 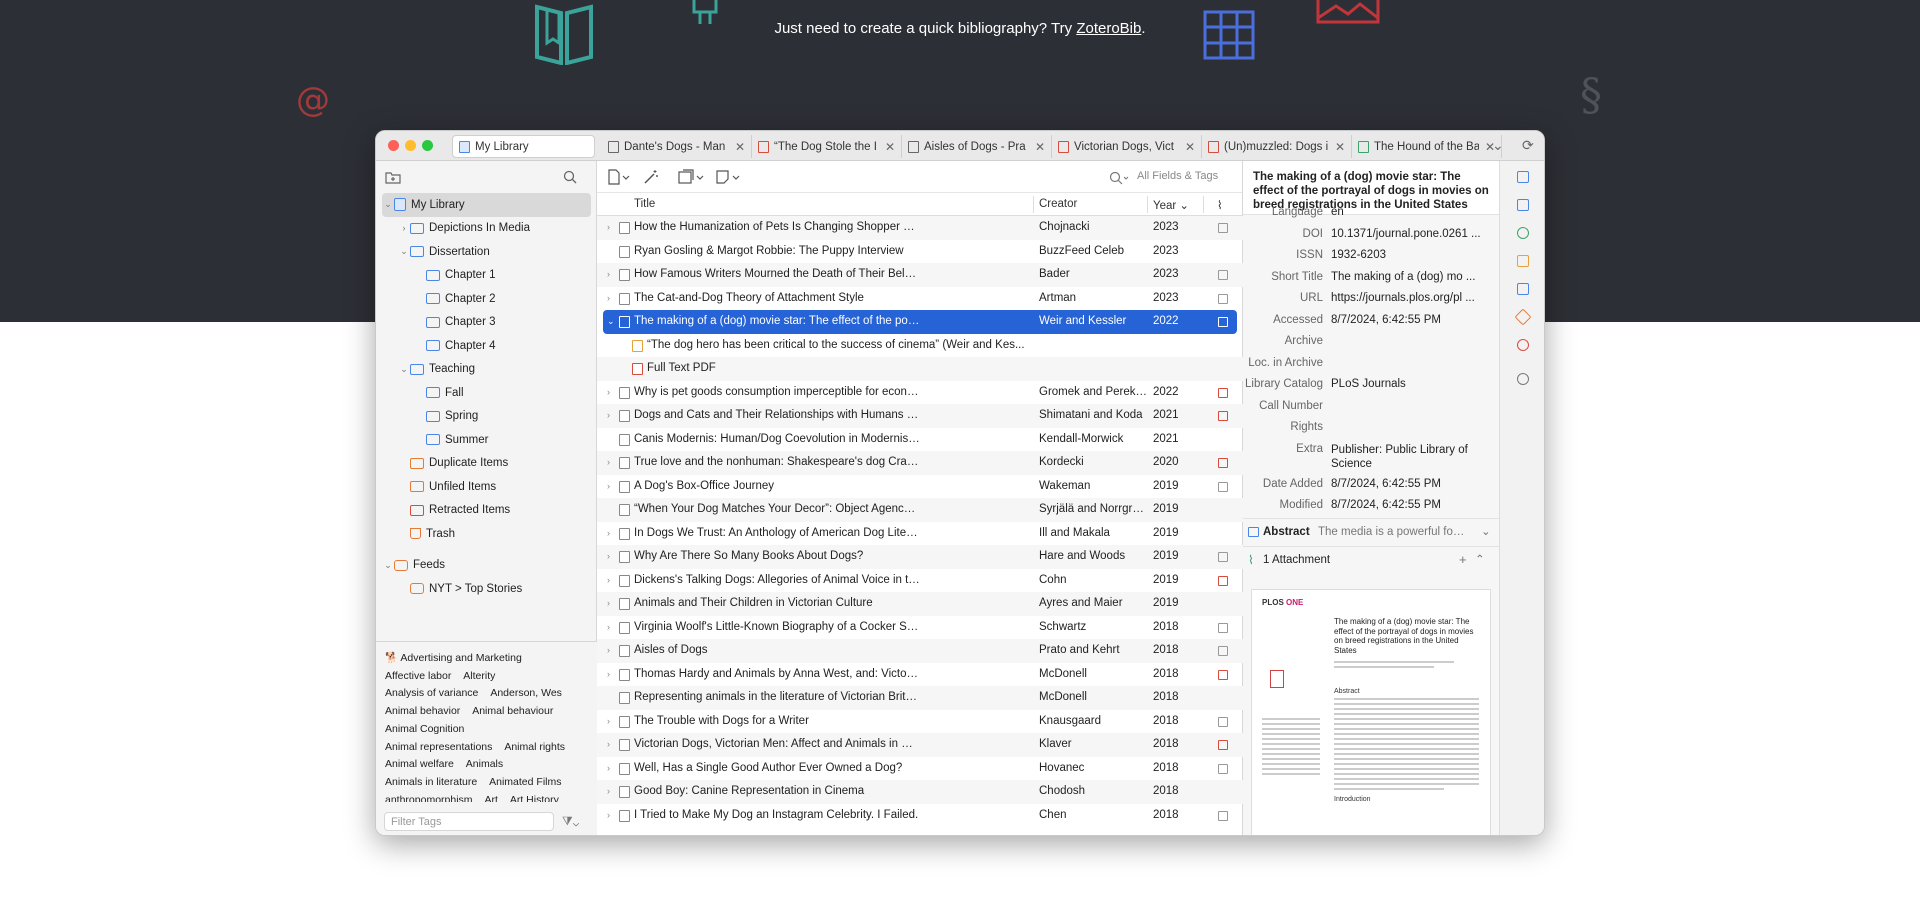 I want to click on attachment-row: Full Text PDF, so click(x=920, y=369).